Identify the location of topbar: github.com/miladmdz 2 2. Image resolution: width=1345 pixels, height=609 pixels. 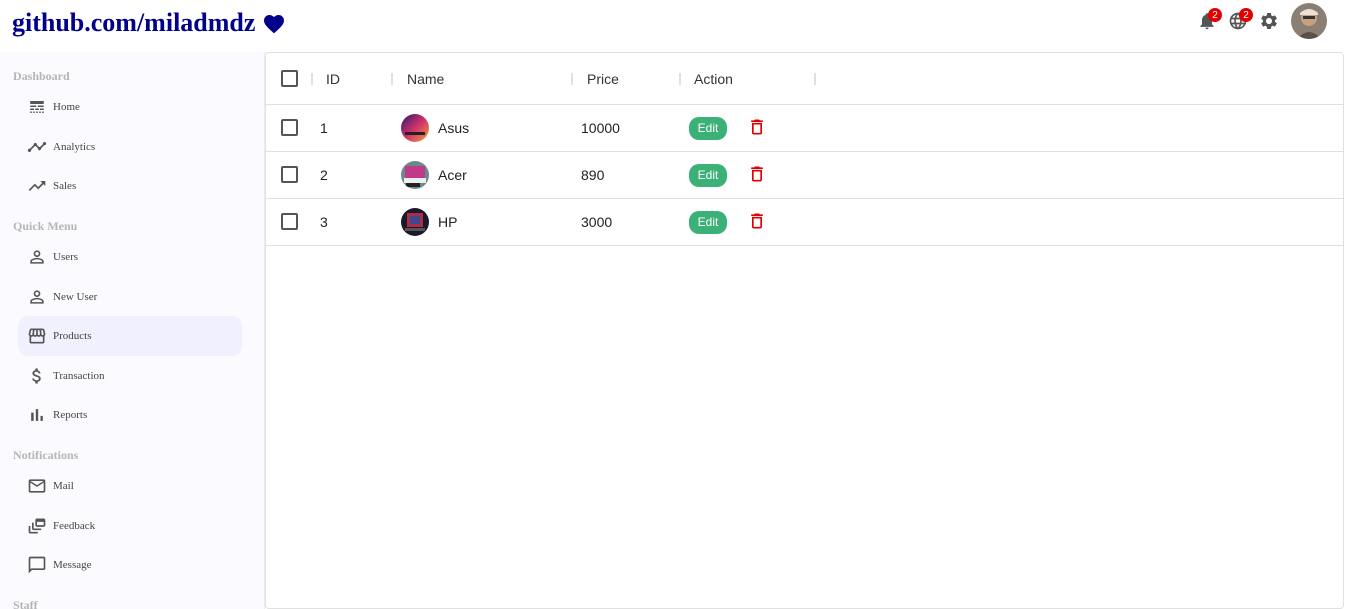
(672, 25).